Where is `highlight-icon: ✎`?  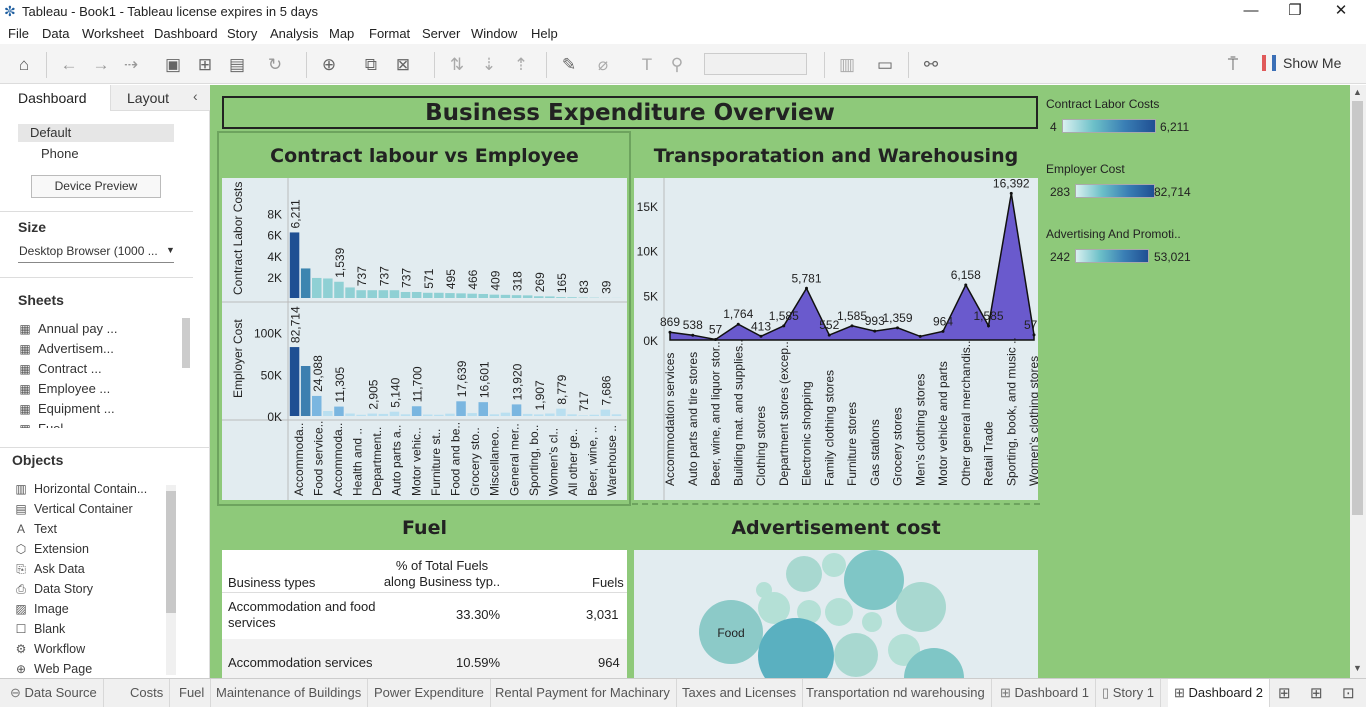
highlight-icon: ✎ is located at coordinates (569, 65).